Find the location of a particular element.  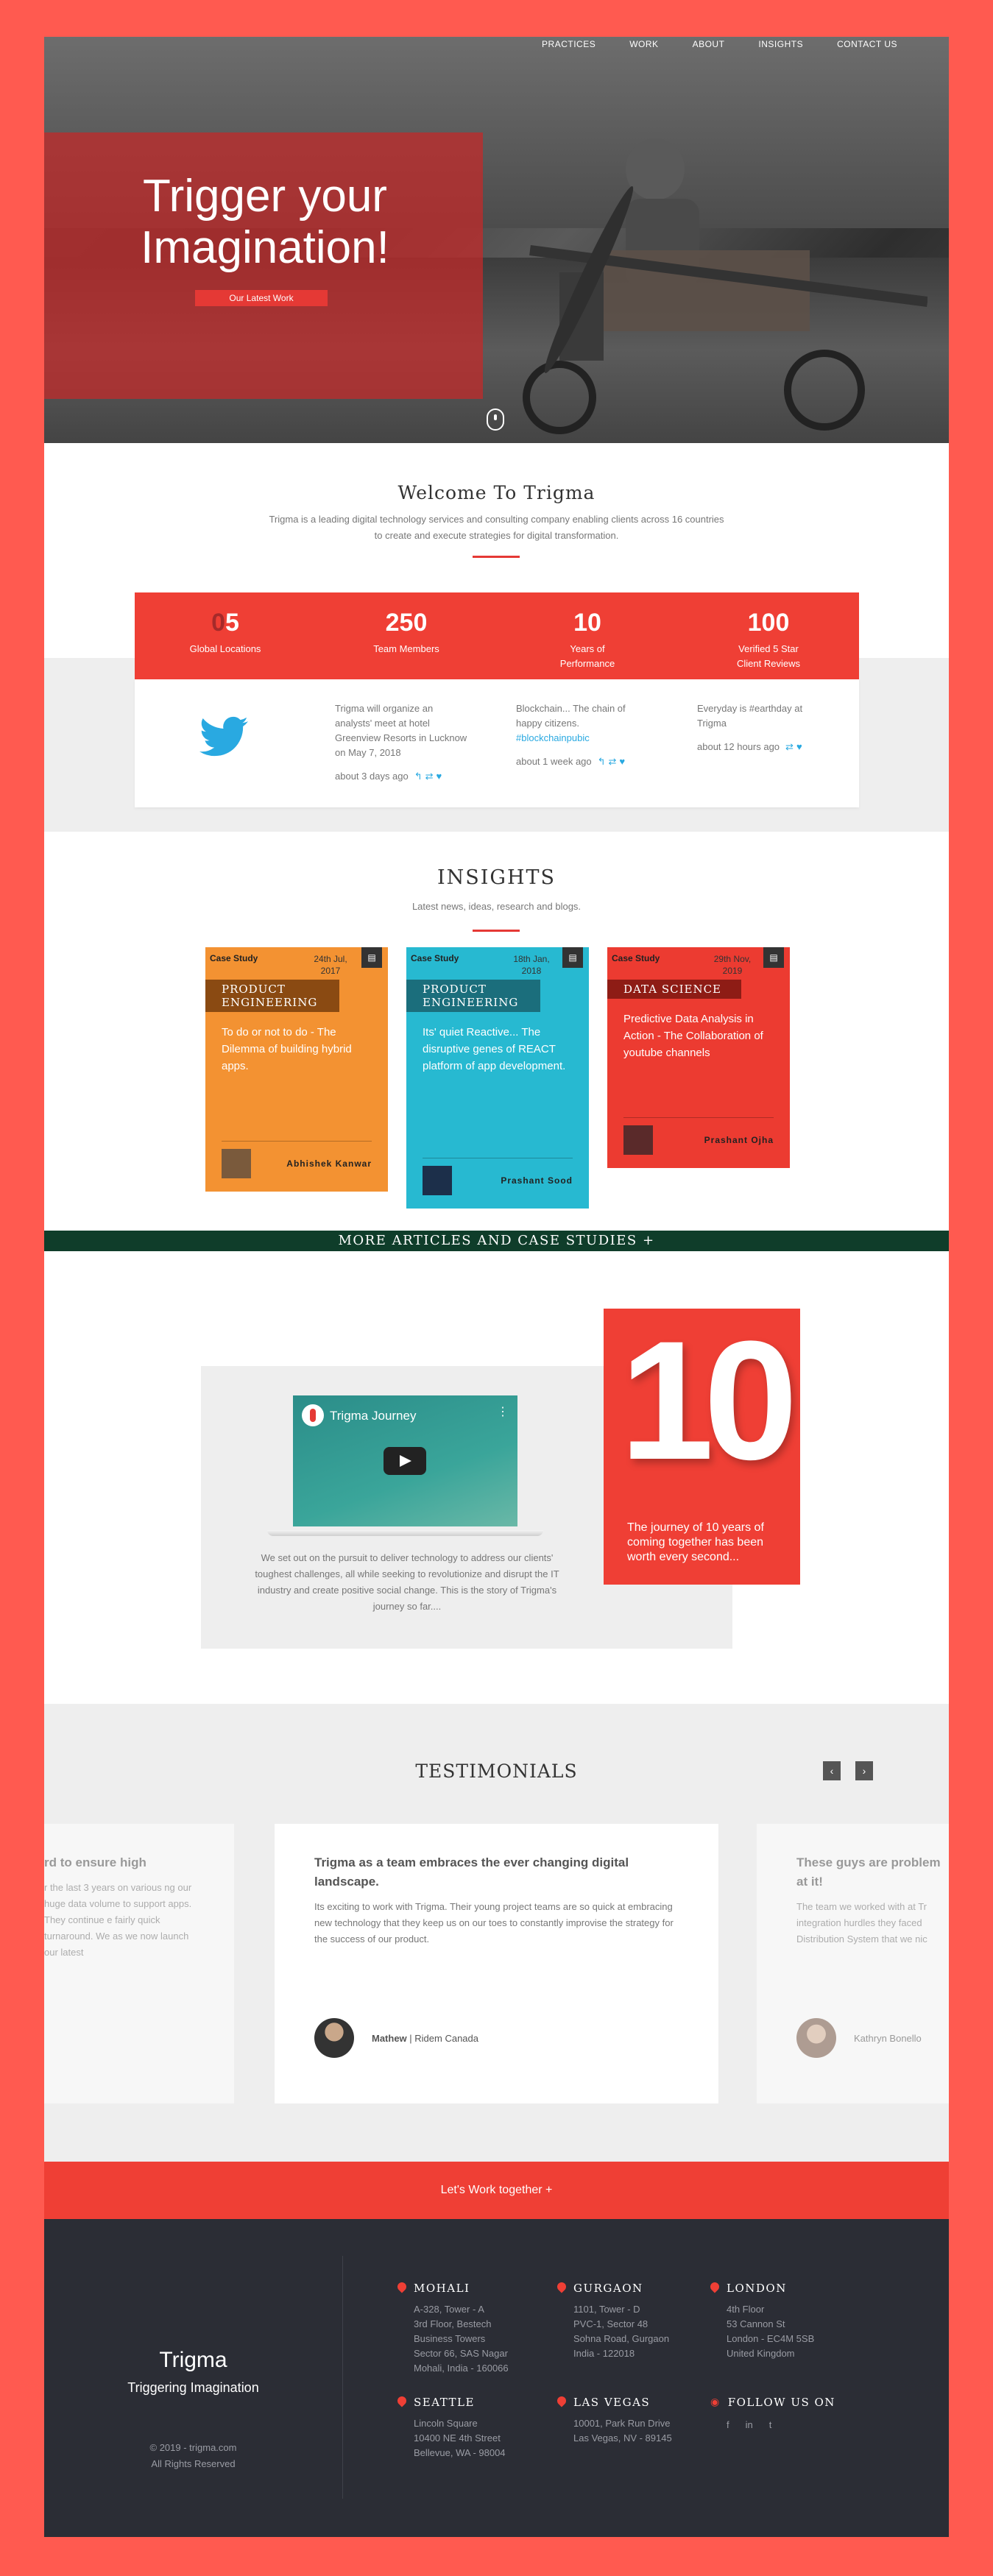

stat-number: 05 is located at coordinates (225, 623).